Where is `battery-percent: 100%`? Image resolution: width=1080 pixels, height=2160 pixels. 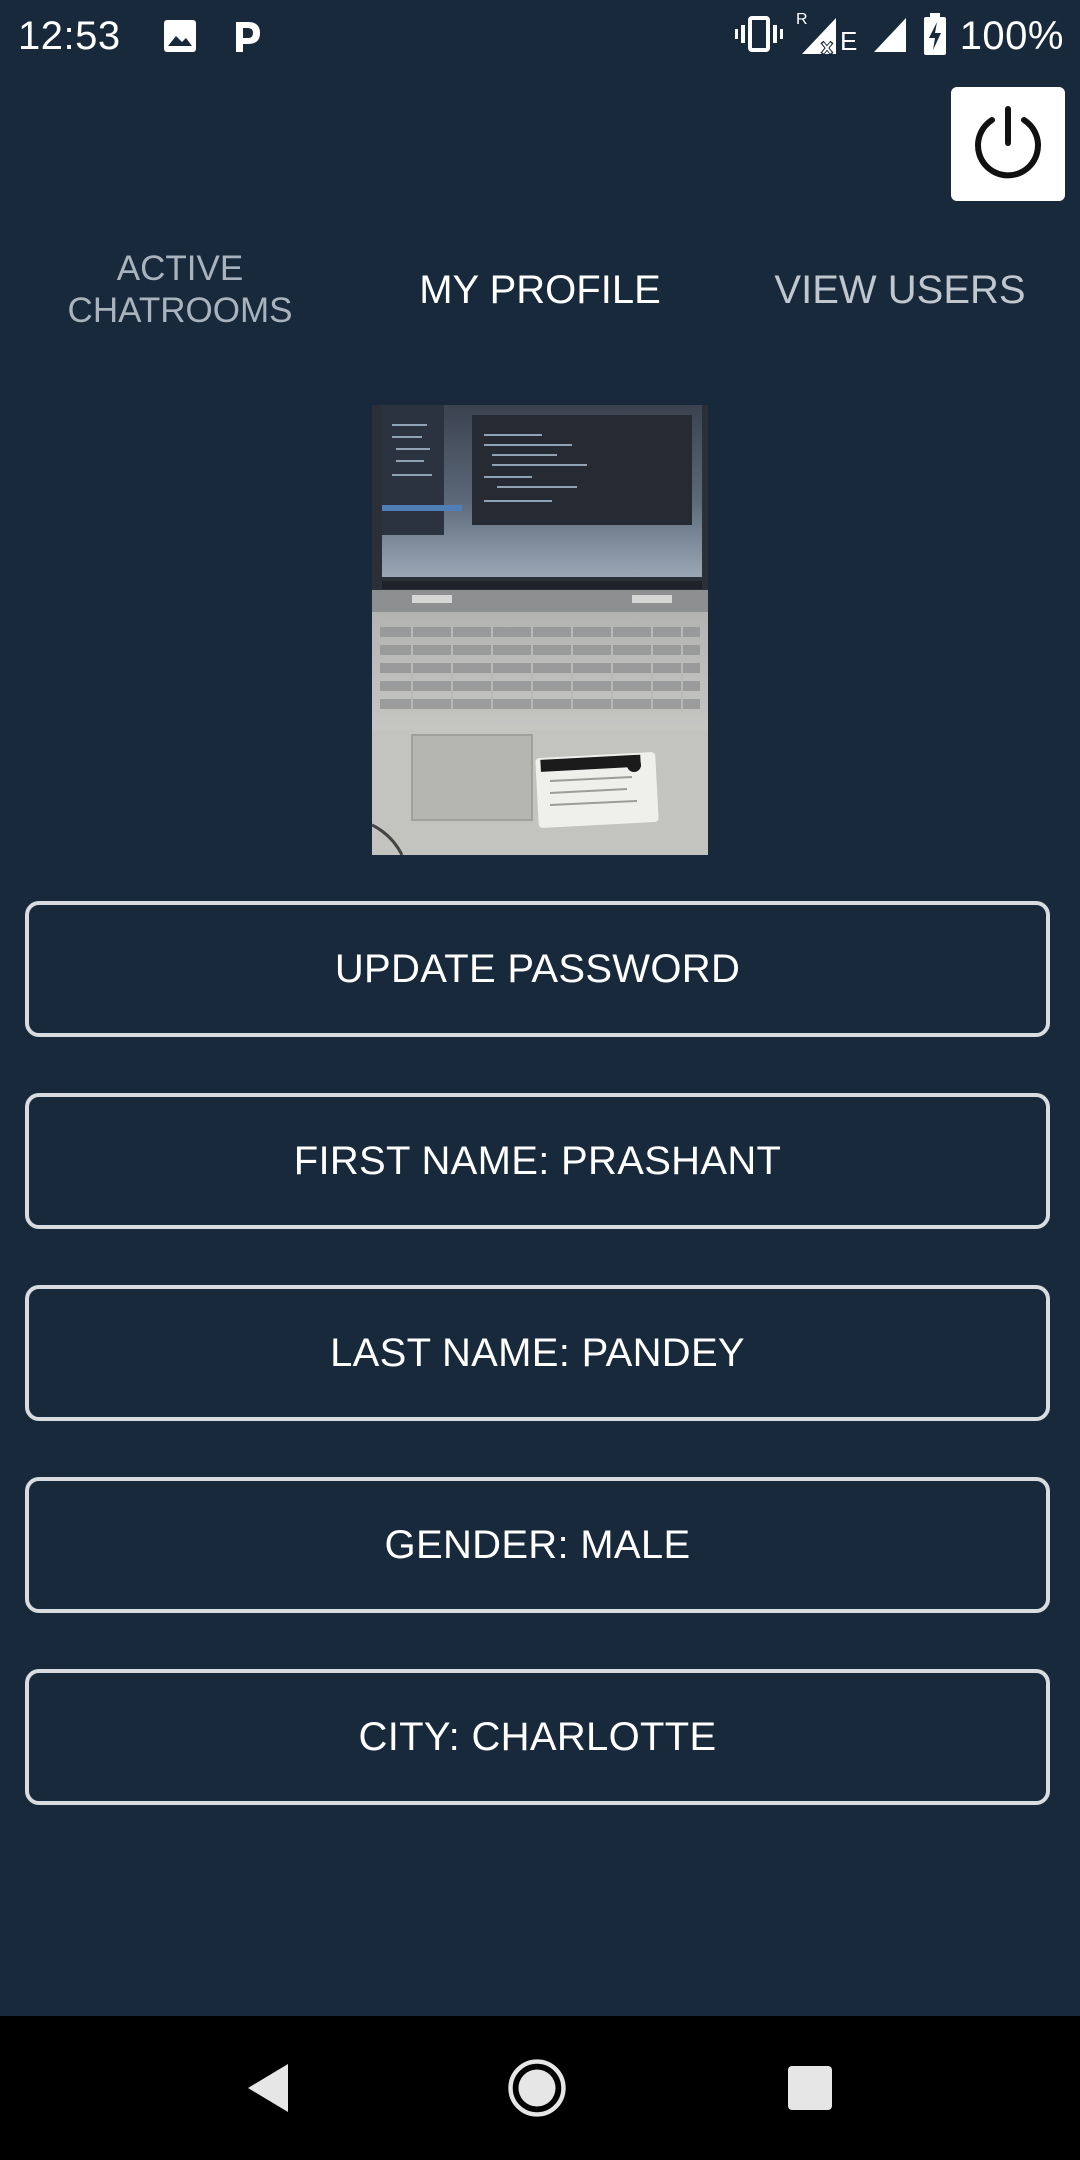
battery-percent: 100% is located at coordinates (1011, 36).